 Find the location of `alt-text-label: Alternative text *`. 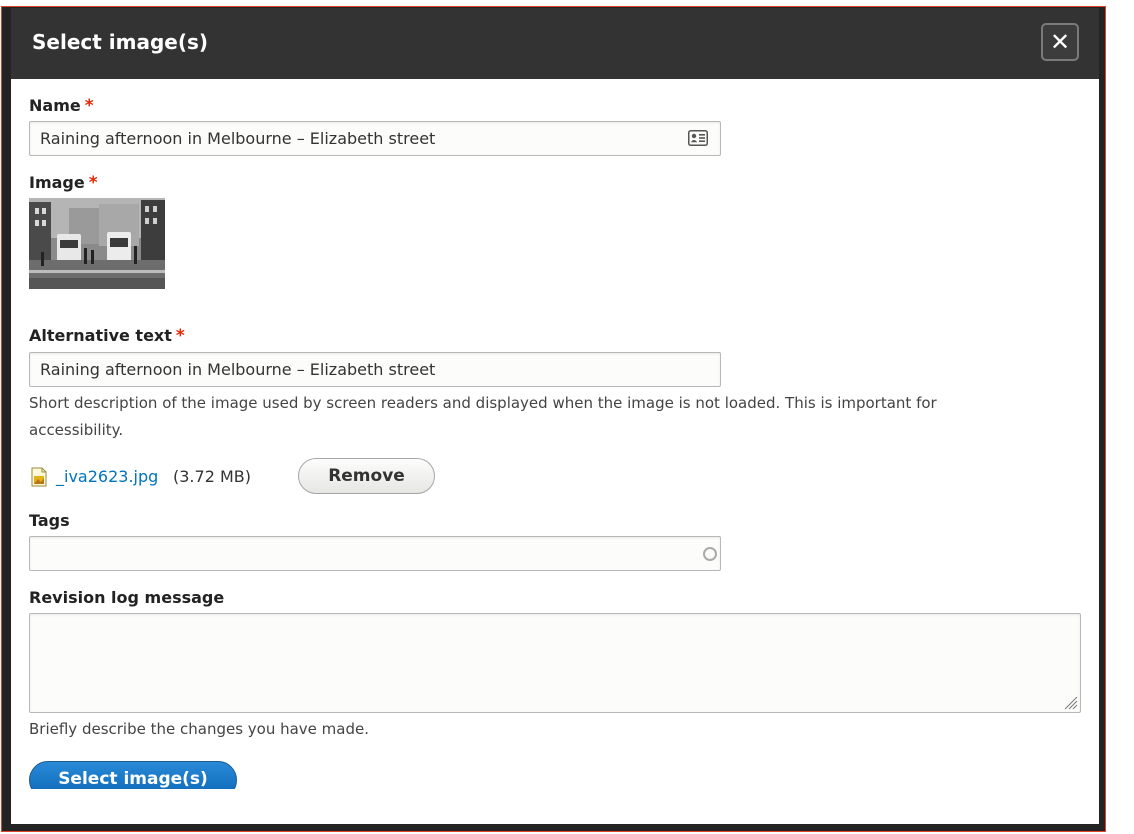

alt-text-label: Alternative text * is located at coordinates (107, 336).